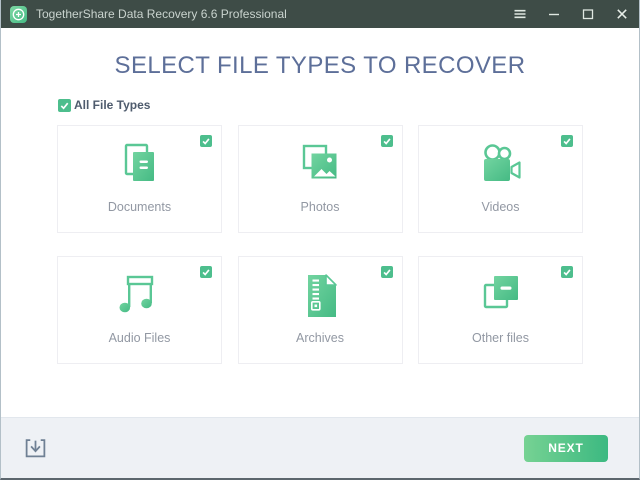  I want to click on card-label: Archives, so click(320, 338).